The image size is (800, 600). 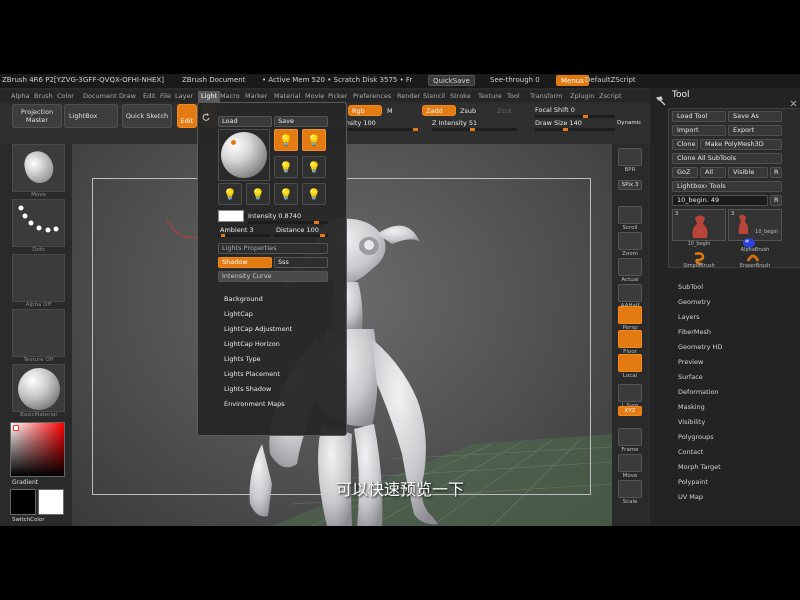 What do you see at coordinates (630, 339) in the screenshot?
I see `floor-button` at bounding box center [630, 339].